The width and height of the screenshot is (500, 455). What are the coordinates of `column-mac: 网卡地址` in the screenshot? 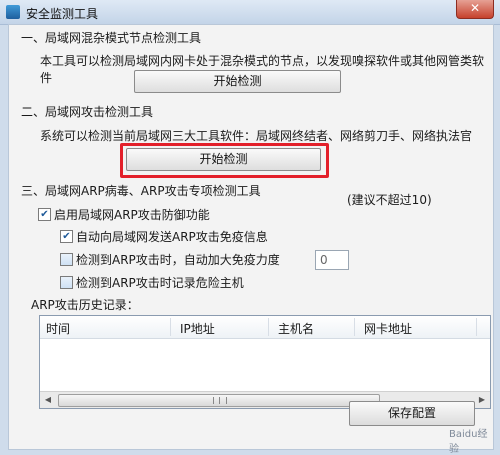 It's located at (388, 328).